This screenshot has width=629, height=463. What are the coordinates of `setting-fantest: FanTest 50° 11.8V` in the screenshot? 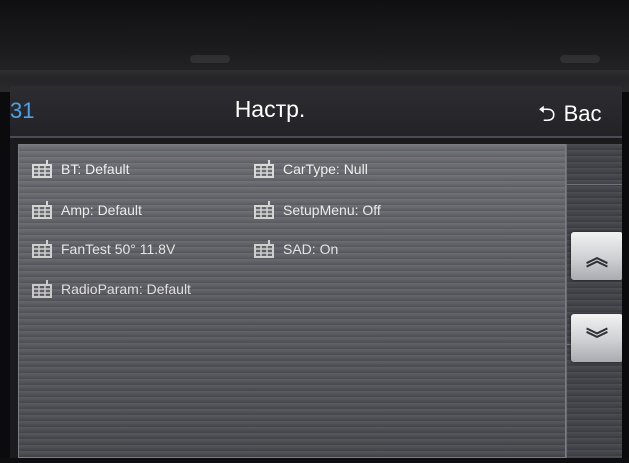 It's located at (103, 249).